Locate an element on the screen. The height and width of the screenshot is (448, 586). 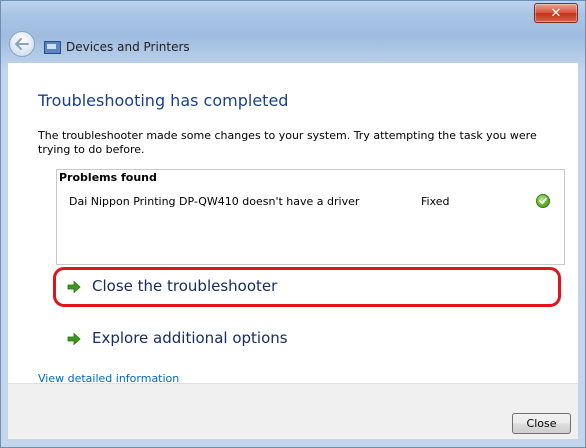
page-heading: Troubleshooting has completed is located at coordinates (163, 100).